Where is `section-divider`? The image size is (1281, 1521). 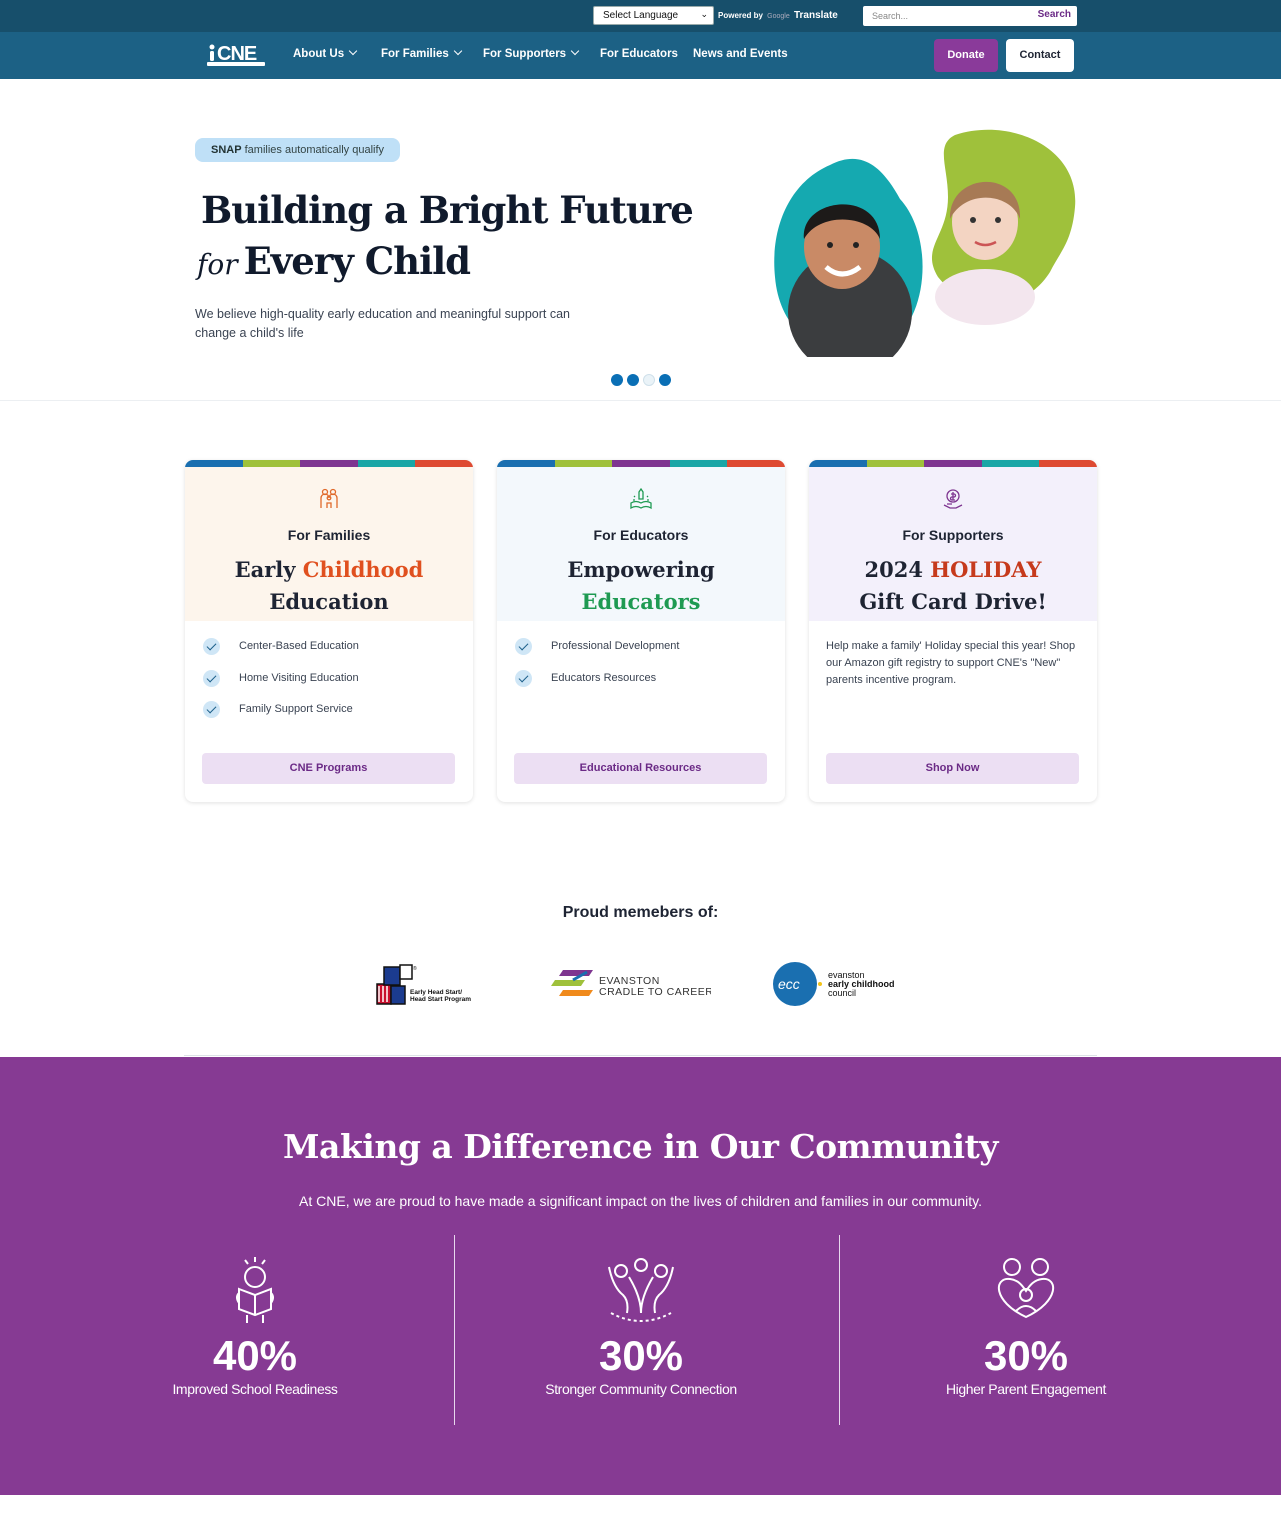
section-divider is located at coordinates (640, 1055).